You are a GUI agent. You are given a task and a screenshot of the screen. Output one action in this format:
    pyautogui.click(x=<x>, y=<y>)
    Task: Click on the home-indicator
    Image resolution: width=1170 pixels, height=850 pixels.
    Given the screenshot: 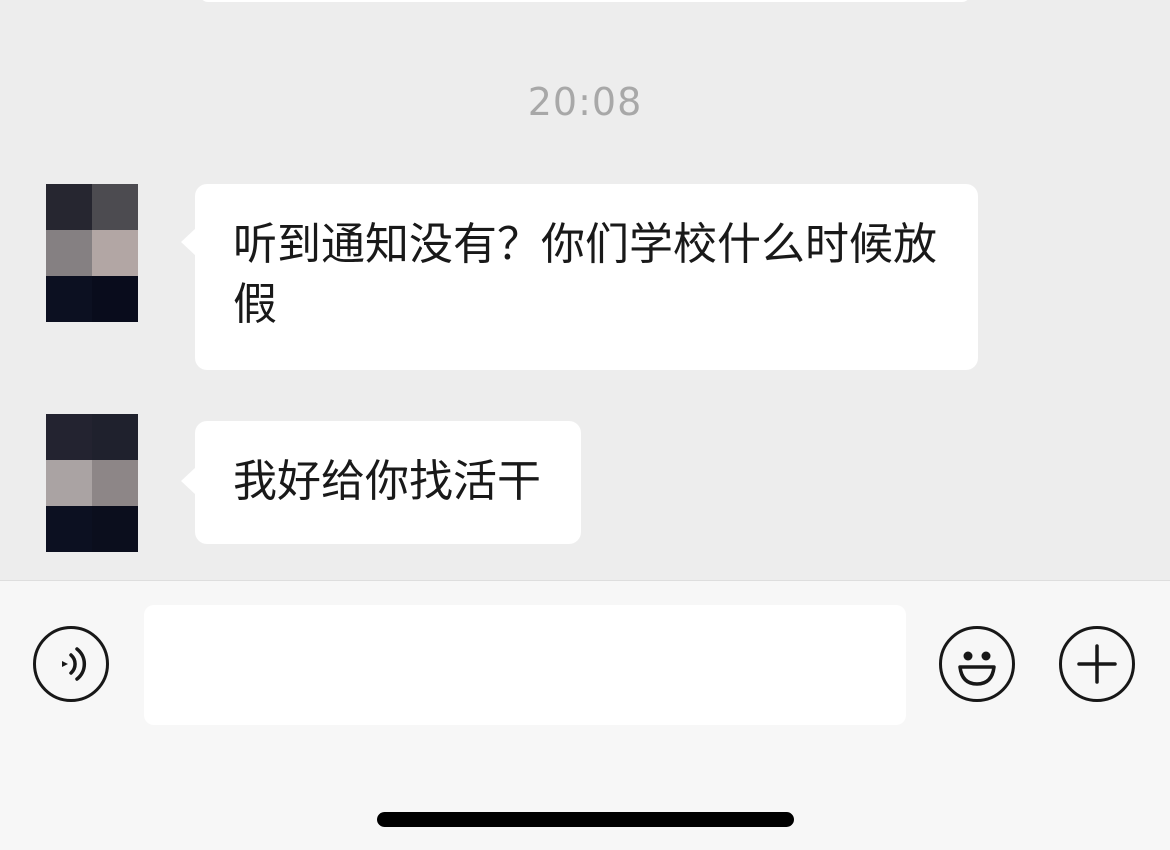 What is the action you would take?
    pyautogui.click(x=585, y=819)
    